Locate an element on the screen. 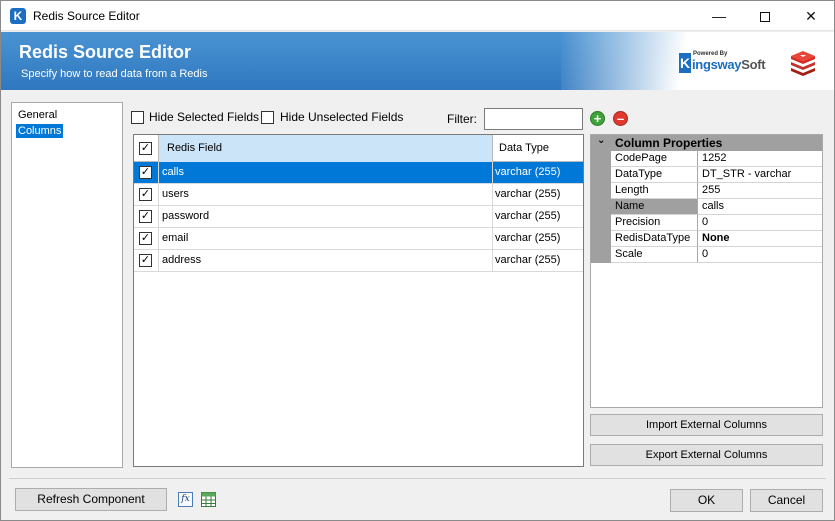  left-navigation: General Columns is located at coordinates (67, 285).